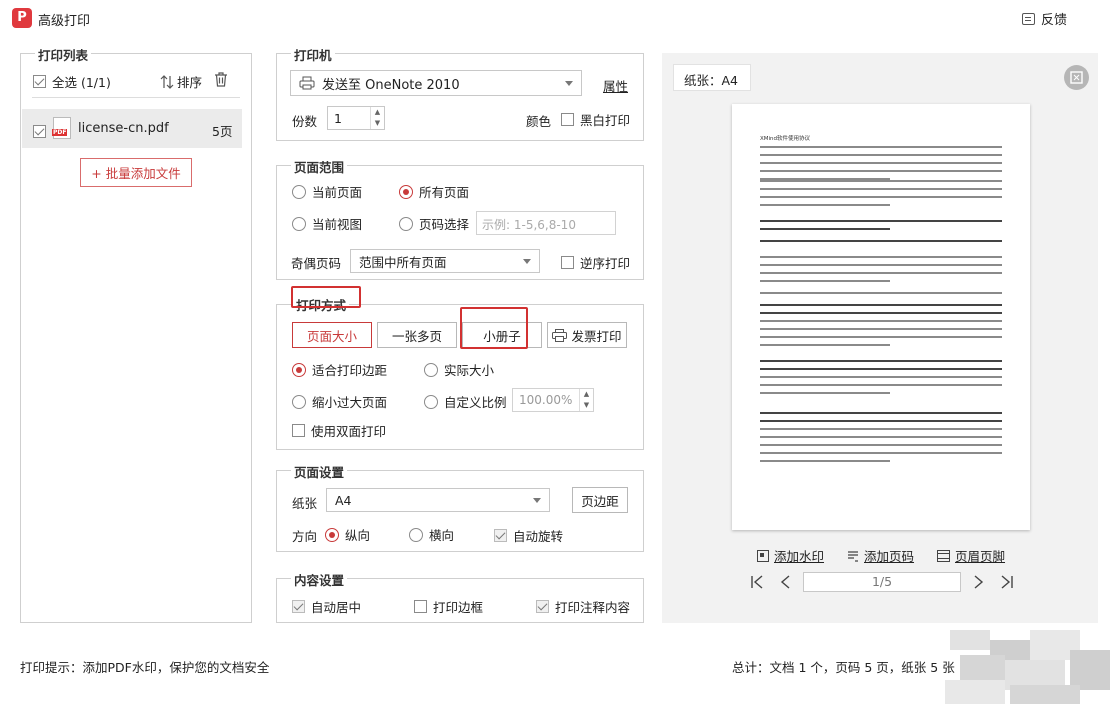 This screenshot has height=704, width=1120. Describe the element at coordinates (880, 555) in the screenshot. I see `add-page-number-button: 添加页码` at that location.